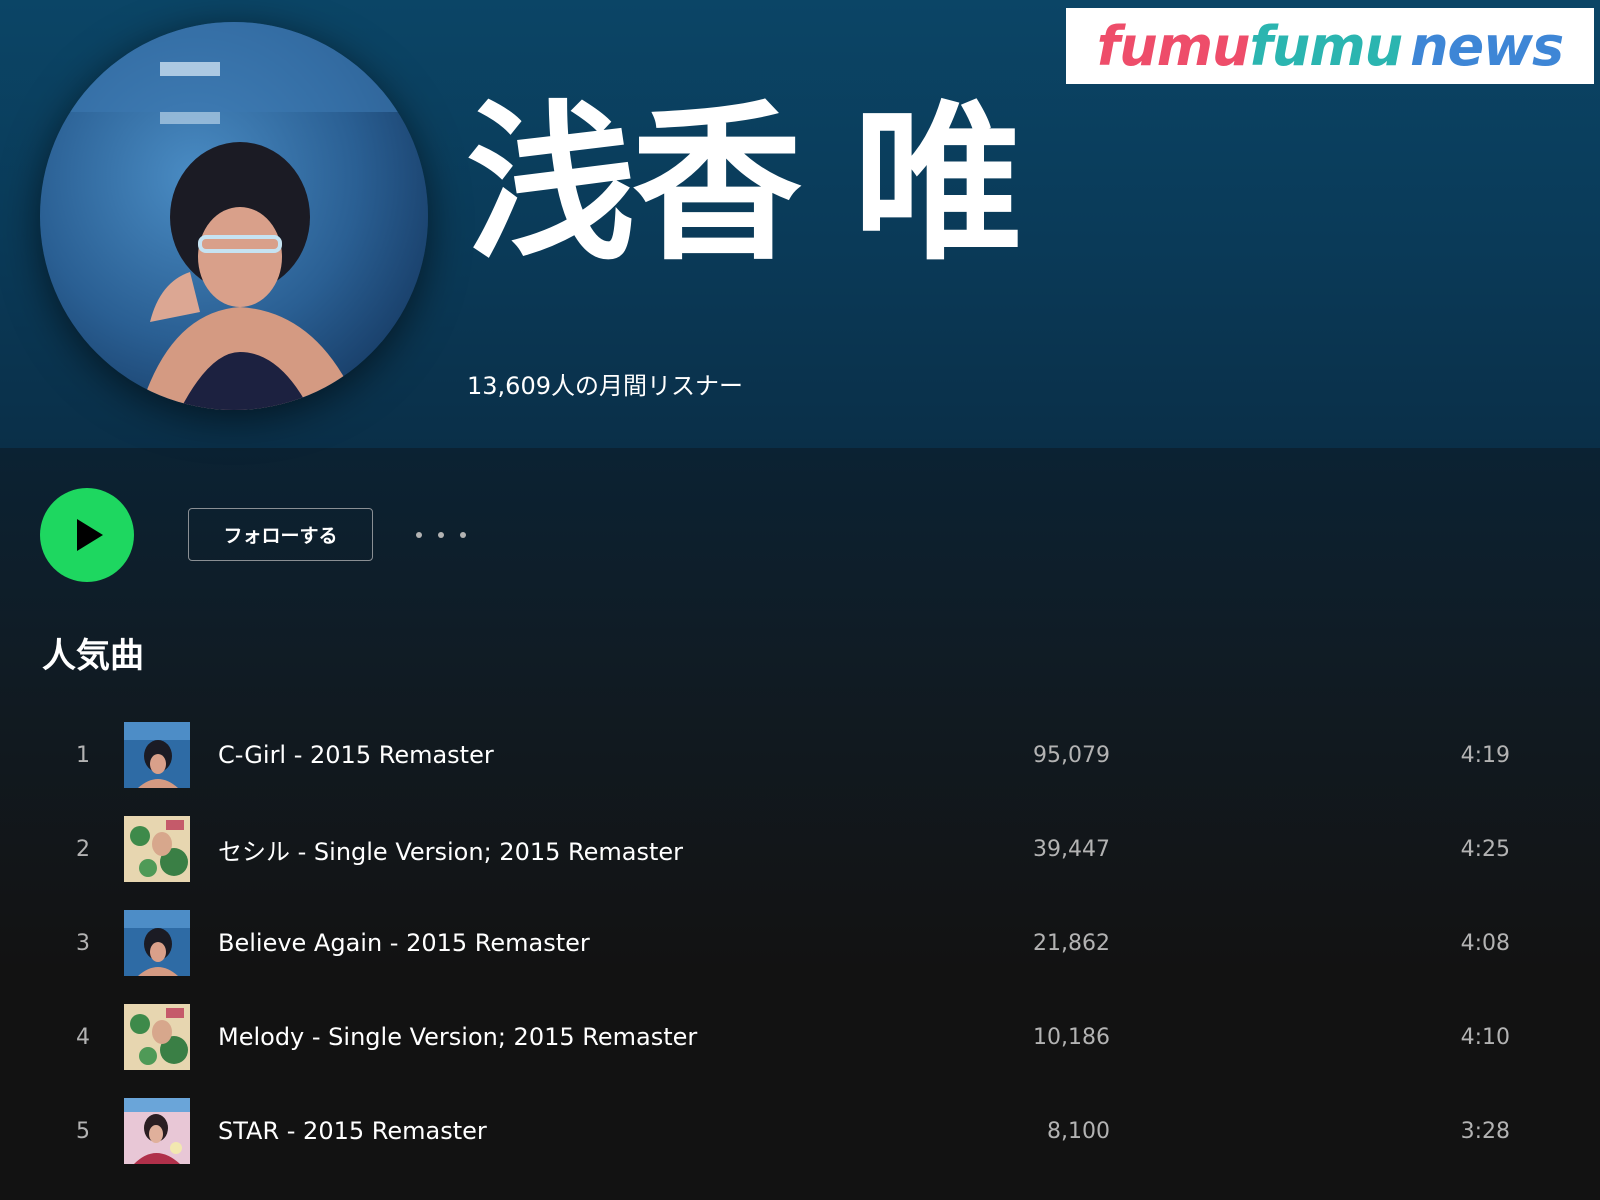 Image resolution: width=1600 pixels, height=1200 pixels. What do you see at coordinates (1173, 46) in the screenshot?
I see `logo-part-1: fumu` at bounding box center [1173, 46].